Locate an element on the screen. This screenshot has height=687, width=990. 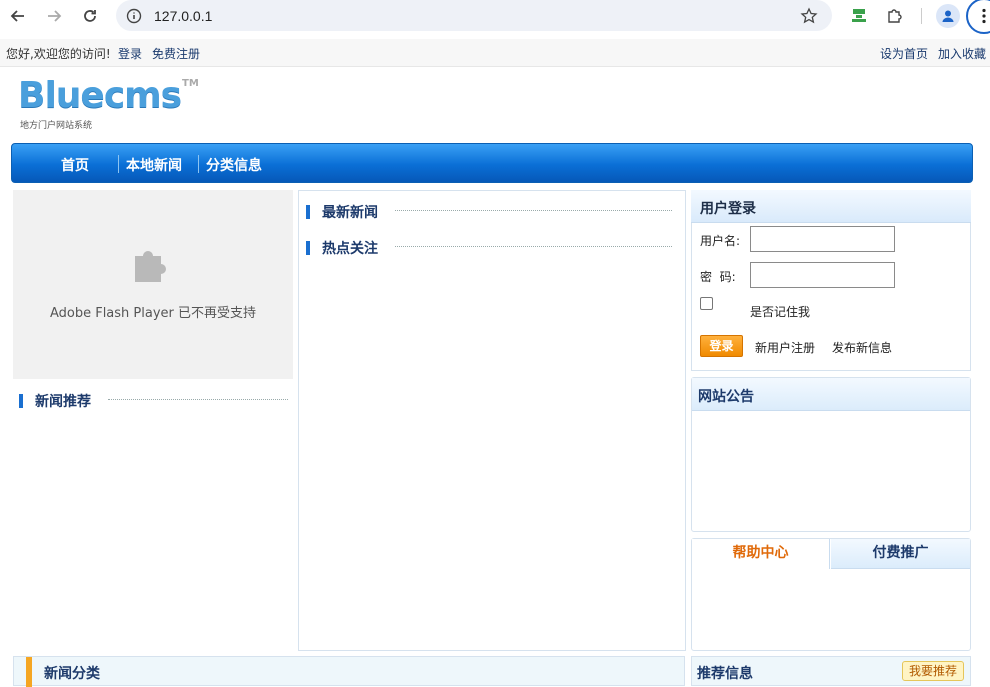
section-title-latest-news: 最新新闻 is located at coordinates (342, 212).